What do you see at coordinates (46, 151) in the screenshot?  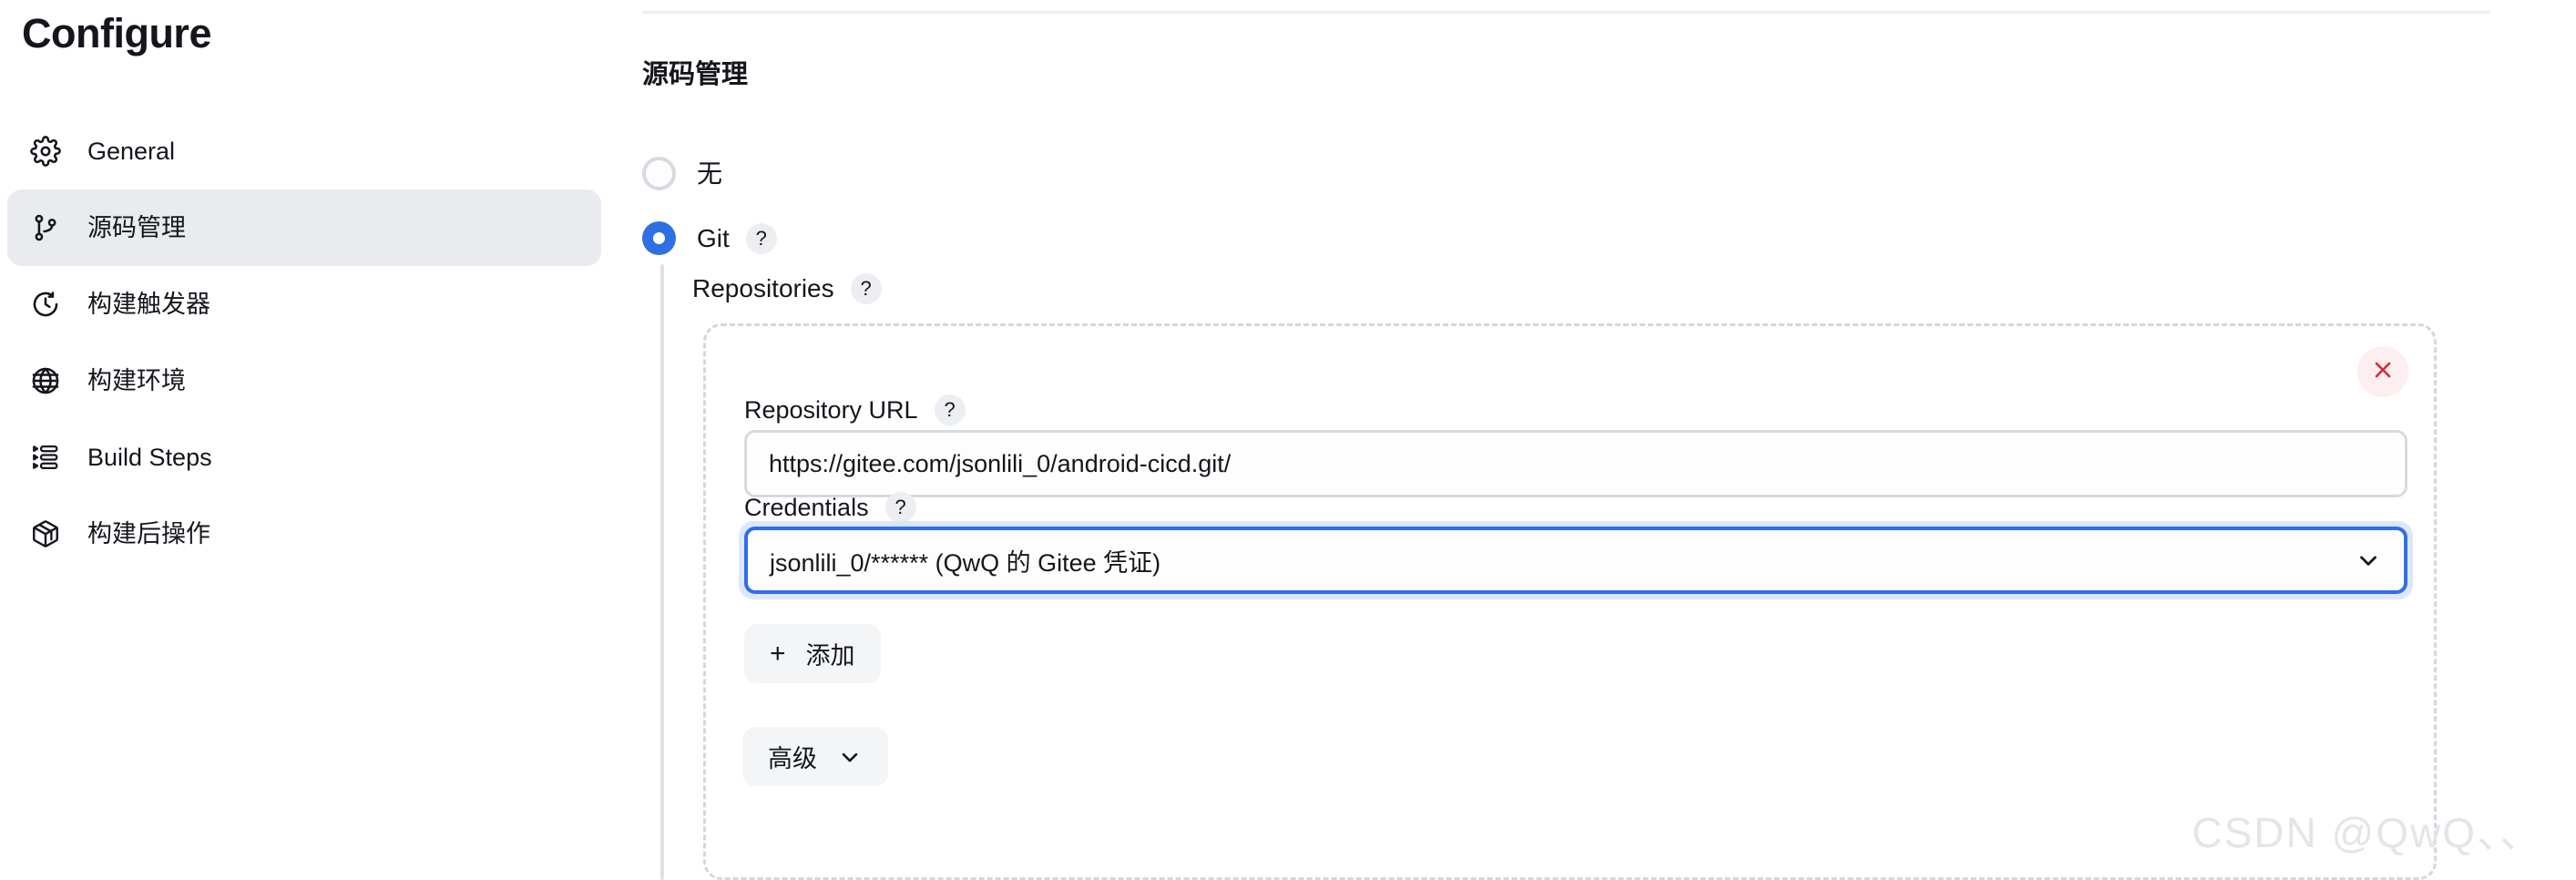 I see `gear-icon` at bounding box center [46, 151].